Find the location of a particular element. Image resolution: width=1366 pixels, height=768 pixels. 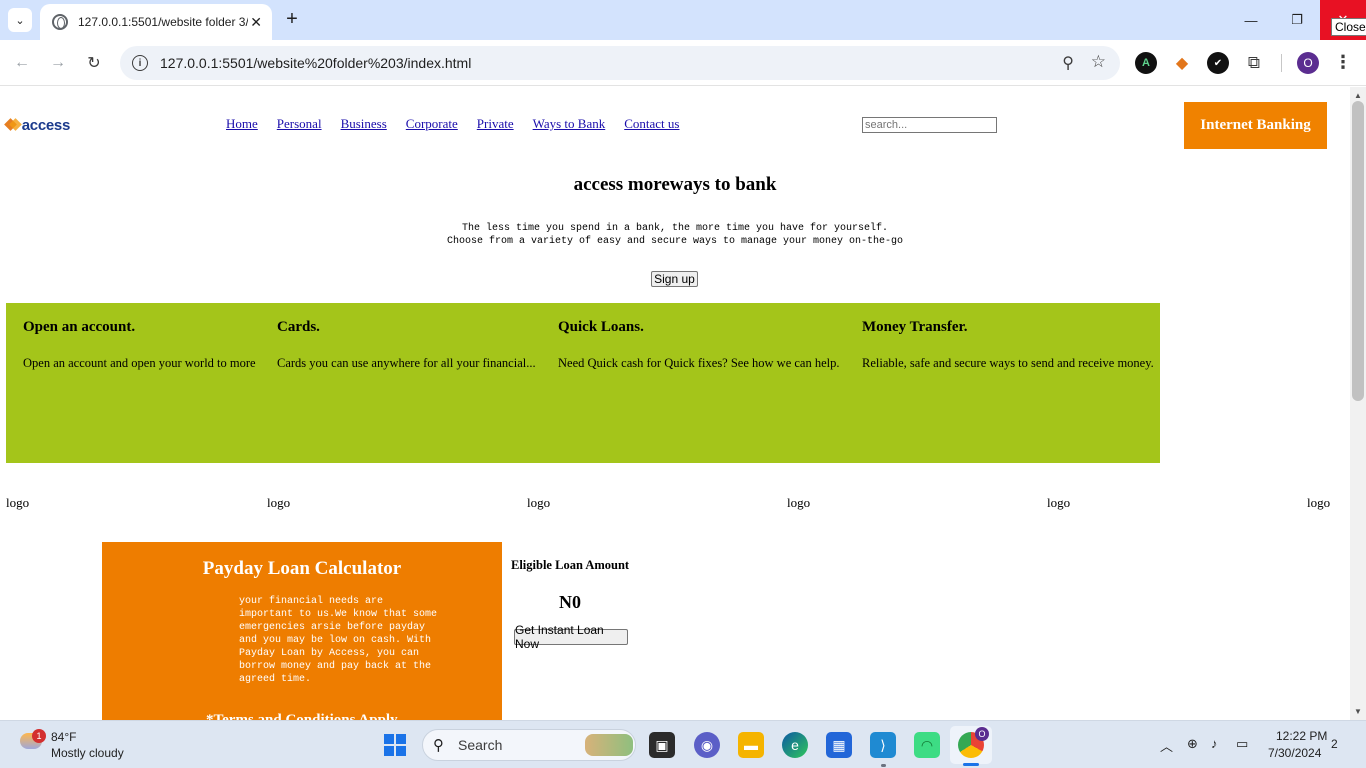

weather-badge: 1 is located at coordinates (39, 736).